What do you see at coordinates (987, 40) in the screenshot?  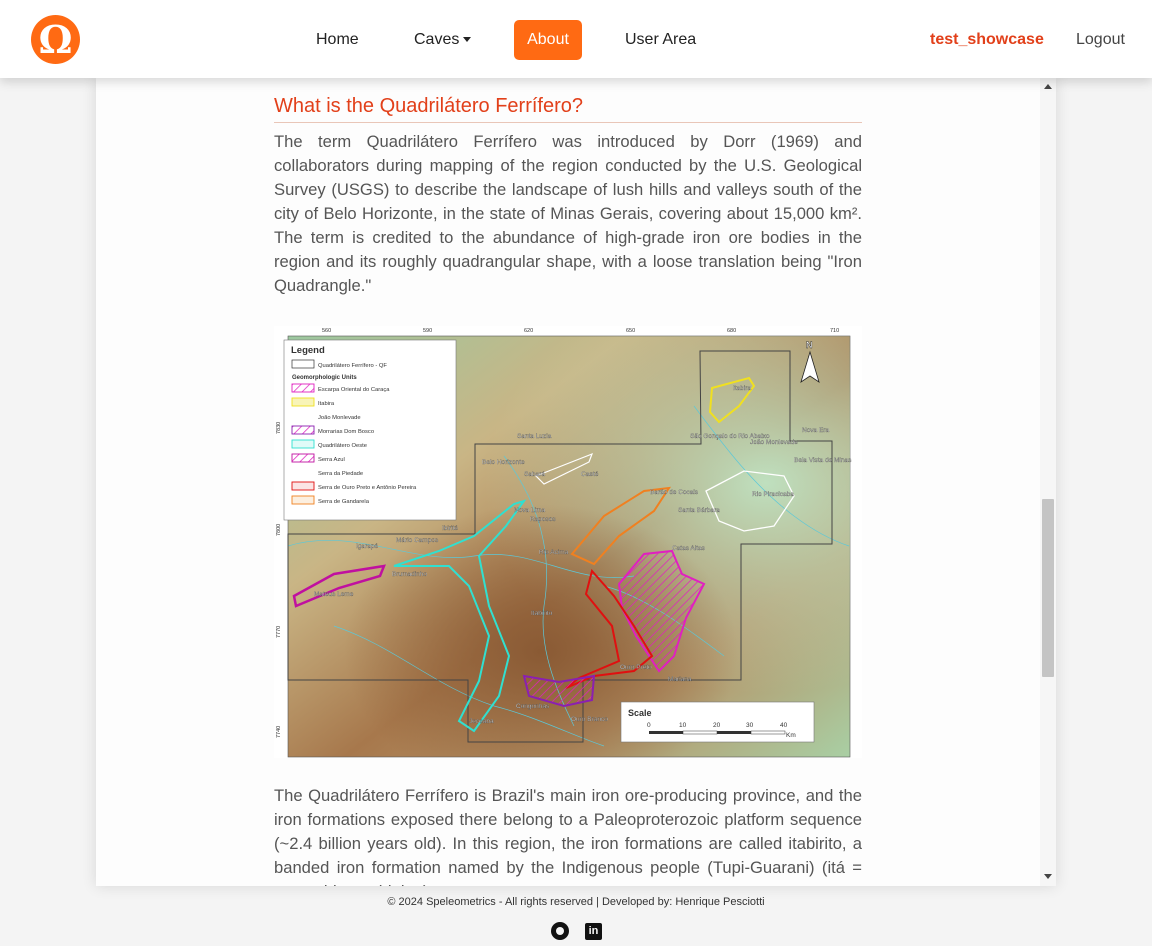 I see `username-link: test_showcase` at bounding box center [987, 40].